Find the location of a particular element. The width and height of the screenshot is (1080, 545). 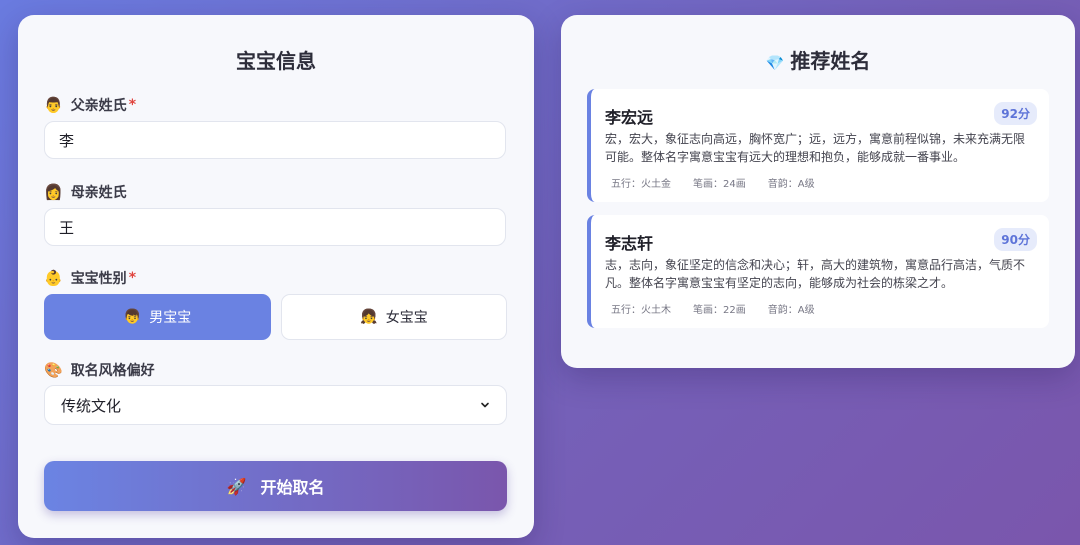

rocket-icon: 🚀 is located at coordinates (236, 486).